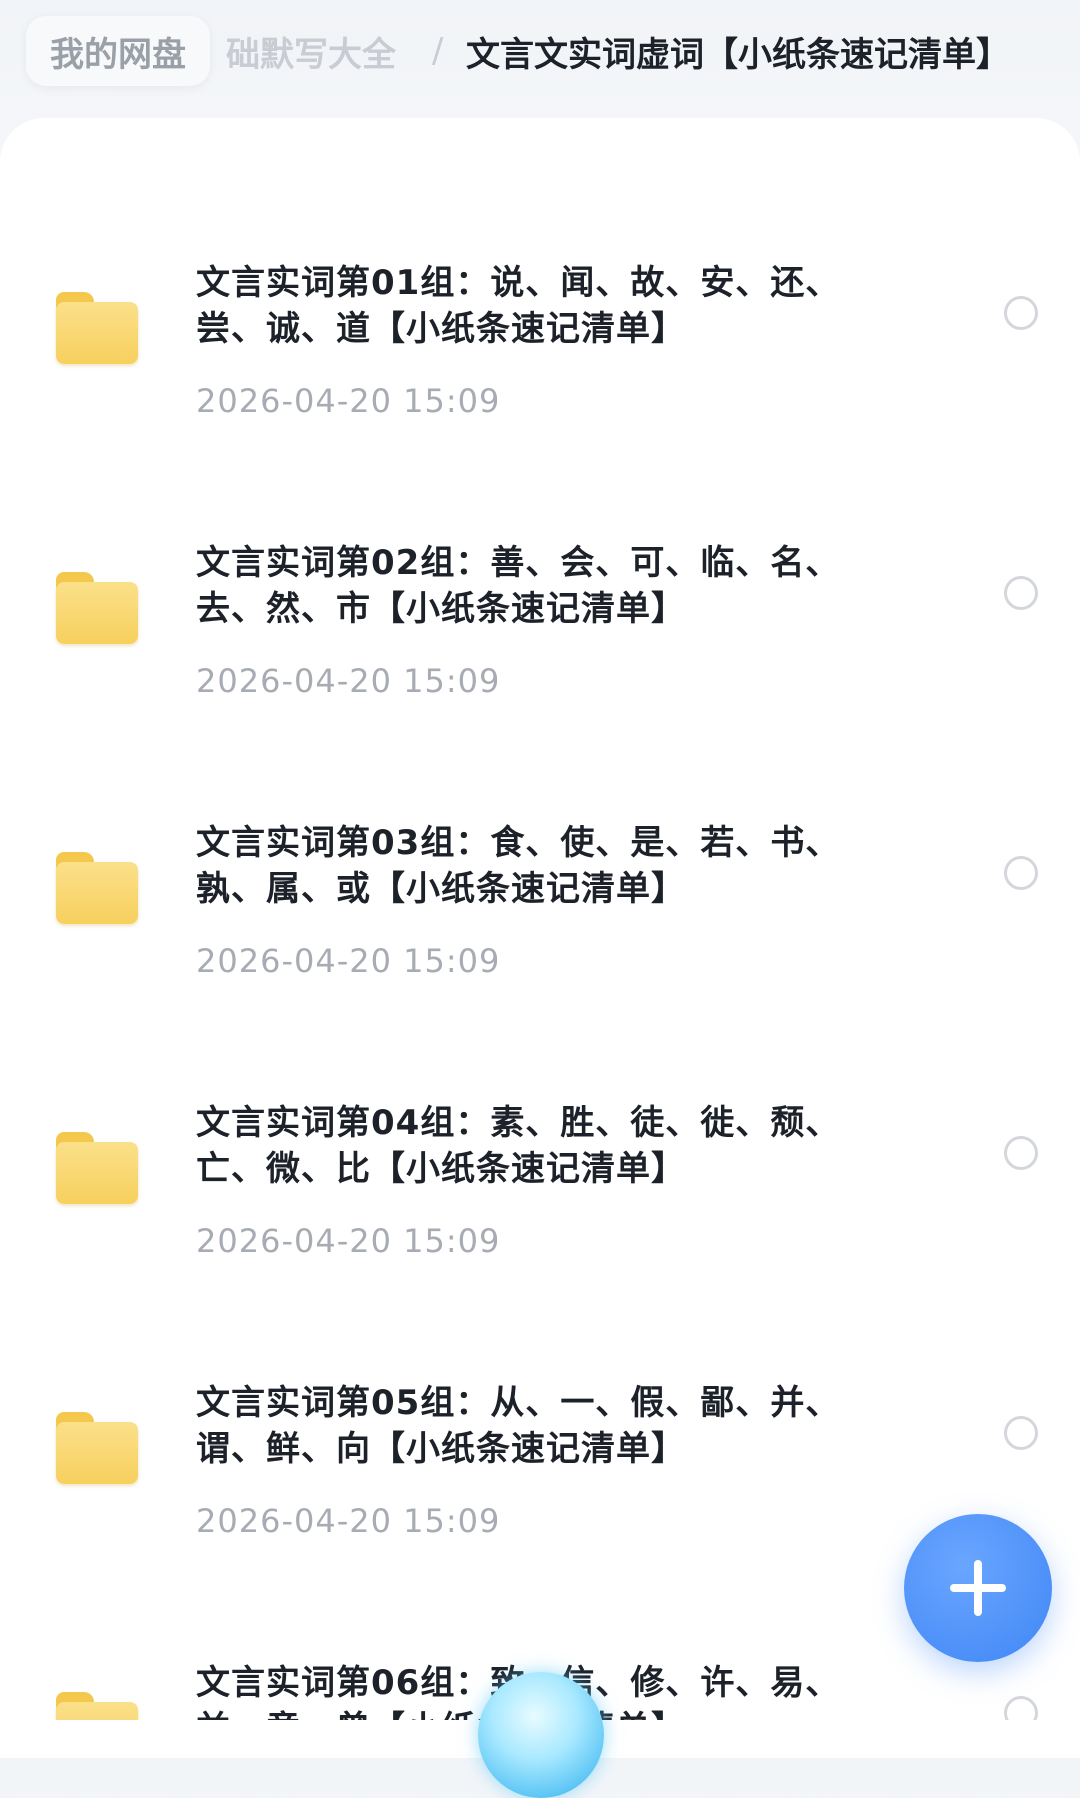 This screenshot has height=1798, width=1080. I want to click on add-button, so click(978, 1588).